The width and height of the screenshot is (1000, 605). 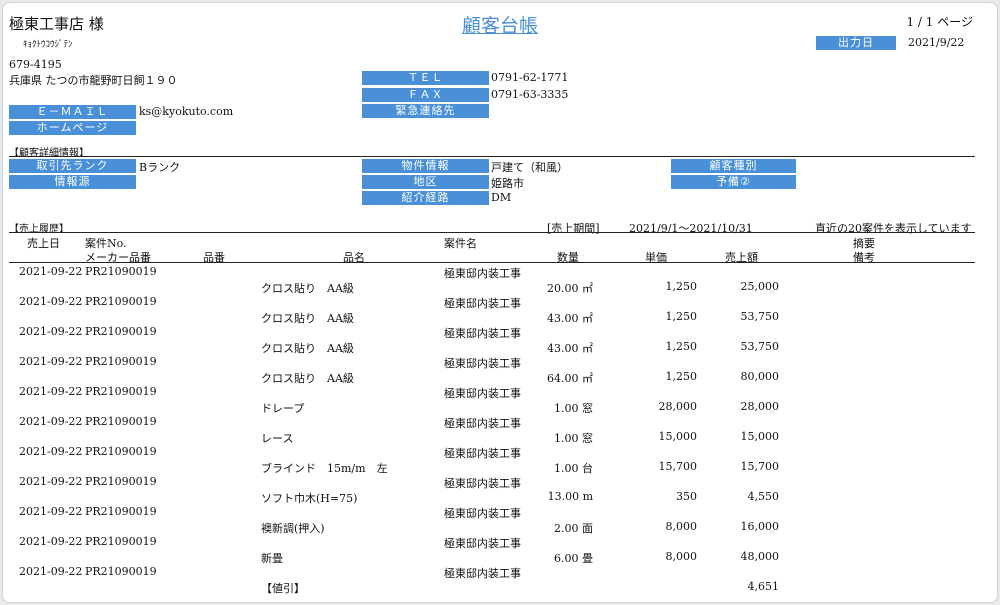 I want to click on cell-product-name: 襖新調(押入), so click(x=293, y=528).